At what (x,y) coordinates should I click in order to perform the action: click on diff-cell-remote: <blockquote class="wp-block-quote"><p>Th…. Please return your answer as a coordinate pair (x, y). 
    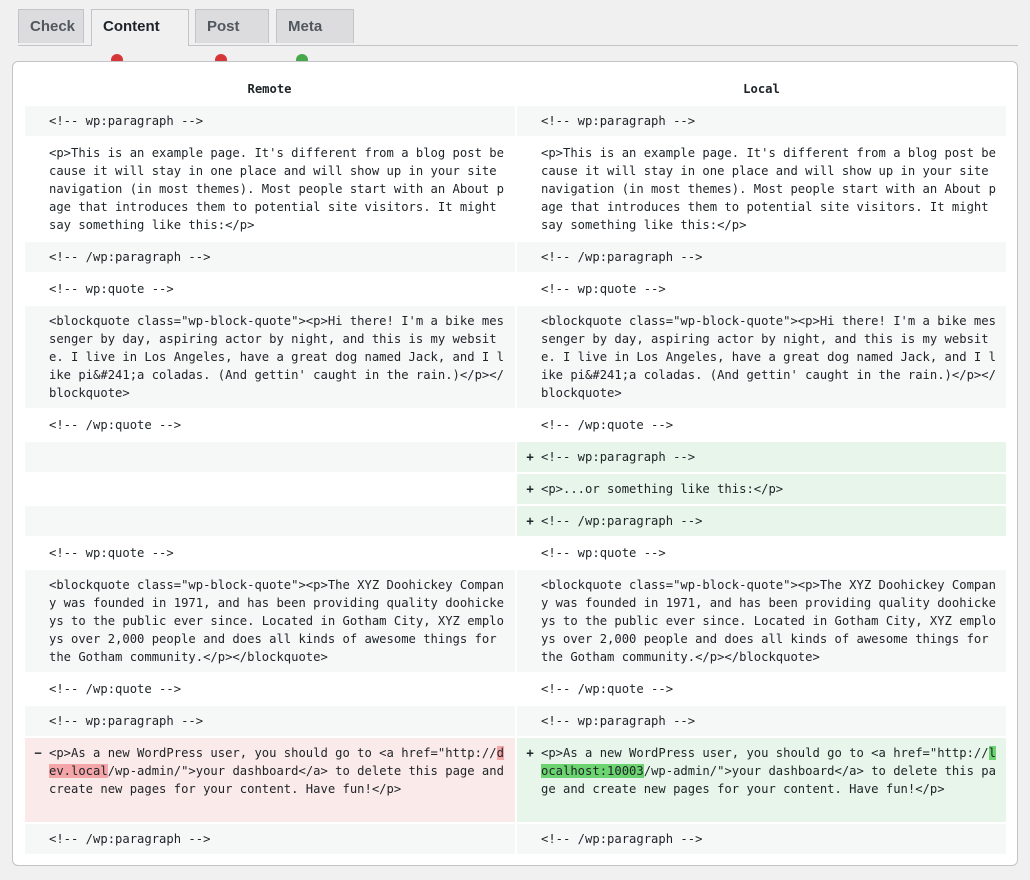
    Looking at the image, I should click on (270, 621).